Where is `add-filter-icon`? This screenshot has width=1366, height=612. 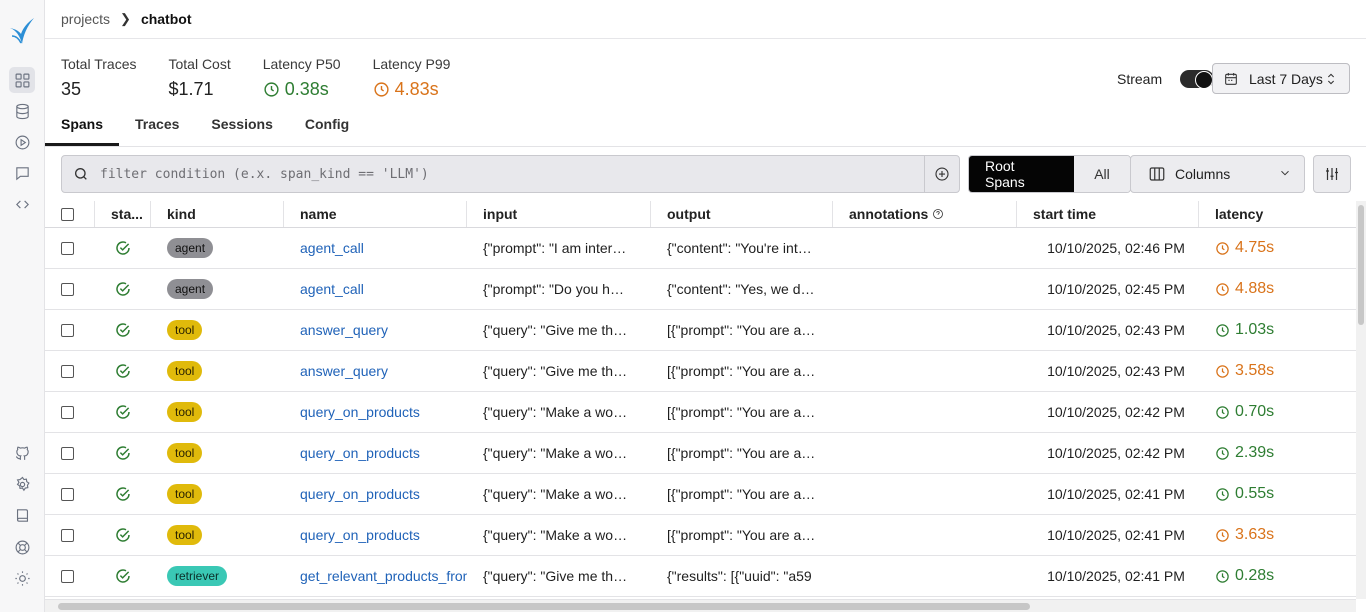
add-filter-icon is located at coordinates (941, 174).